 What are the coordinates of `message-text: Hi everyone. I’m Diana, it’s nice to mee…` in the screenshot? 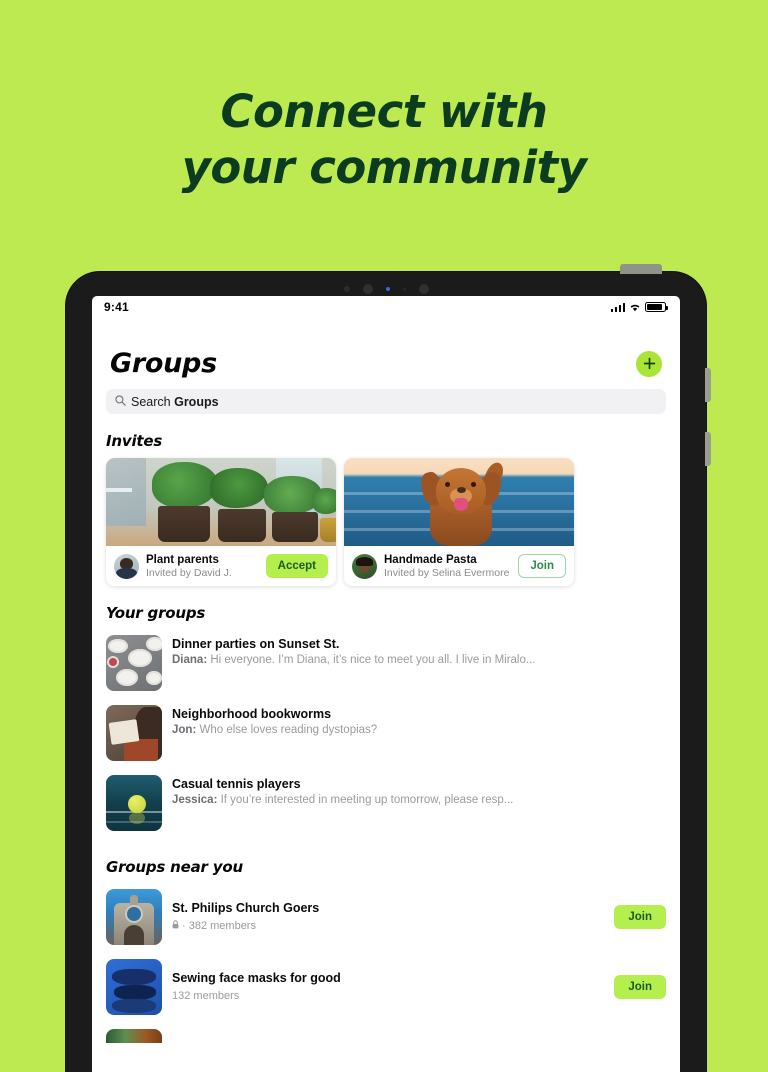 It's located at (371, 660).